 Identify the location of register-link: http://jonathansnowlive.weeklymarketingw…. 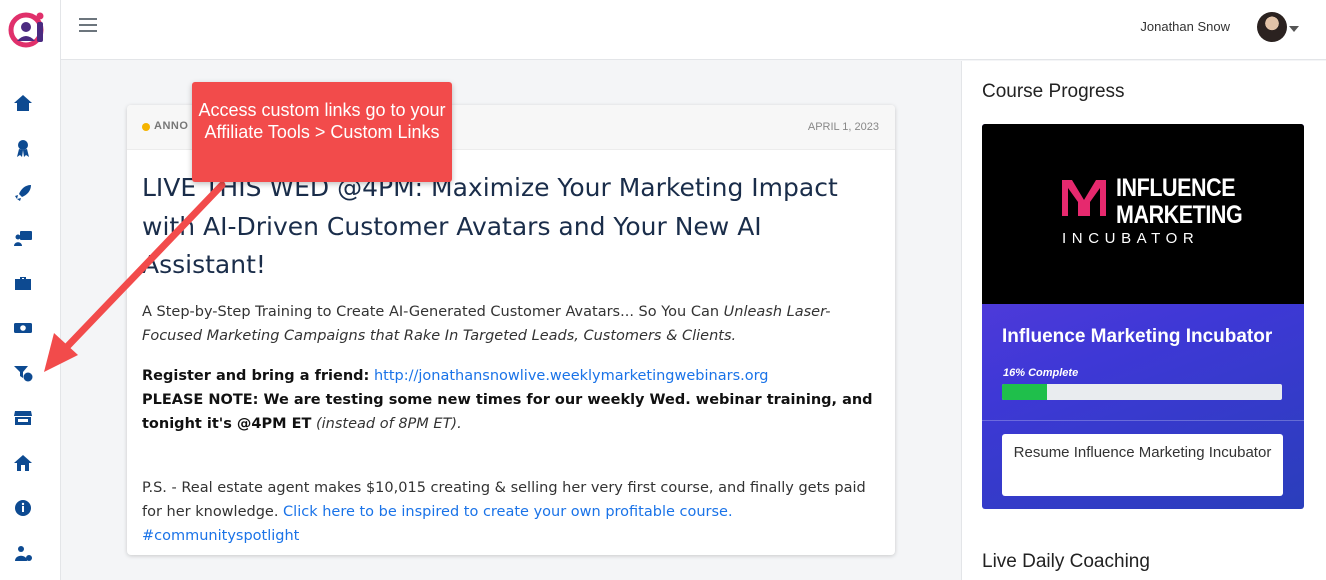
(571, 376).